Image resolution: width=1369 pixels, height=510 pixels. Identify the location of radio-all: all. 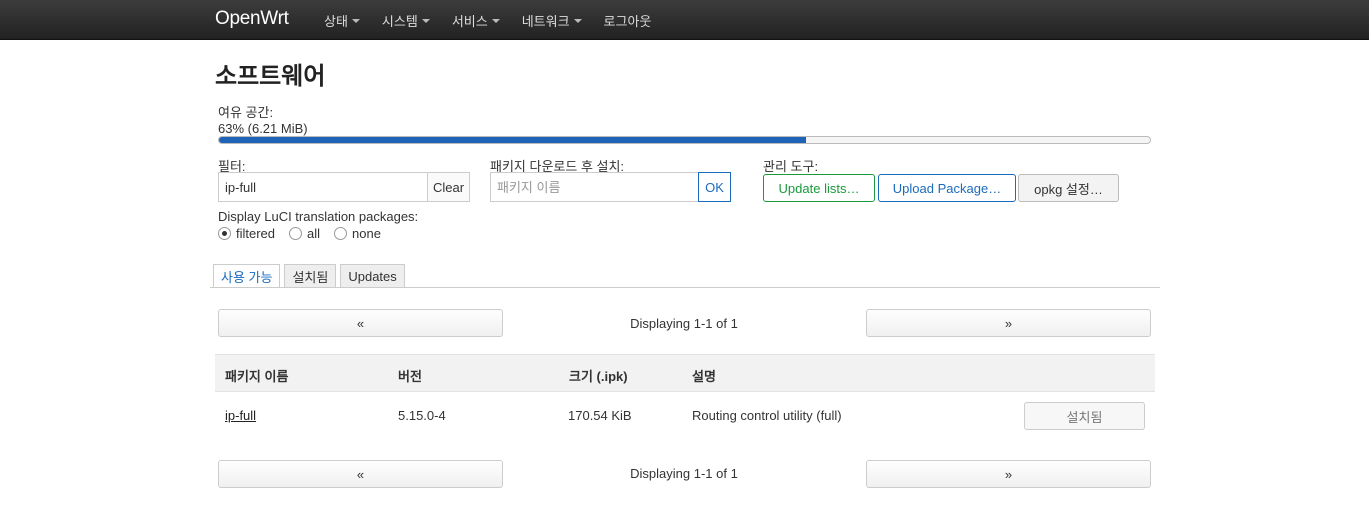
(304, 233).